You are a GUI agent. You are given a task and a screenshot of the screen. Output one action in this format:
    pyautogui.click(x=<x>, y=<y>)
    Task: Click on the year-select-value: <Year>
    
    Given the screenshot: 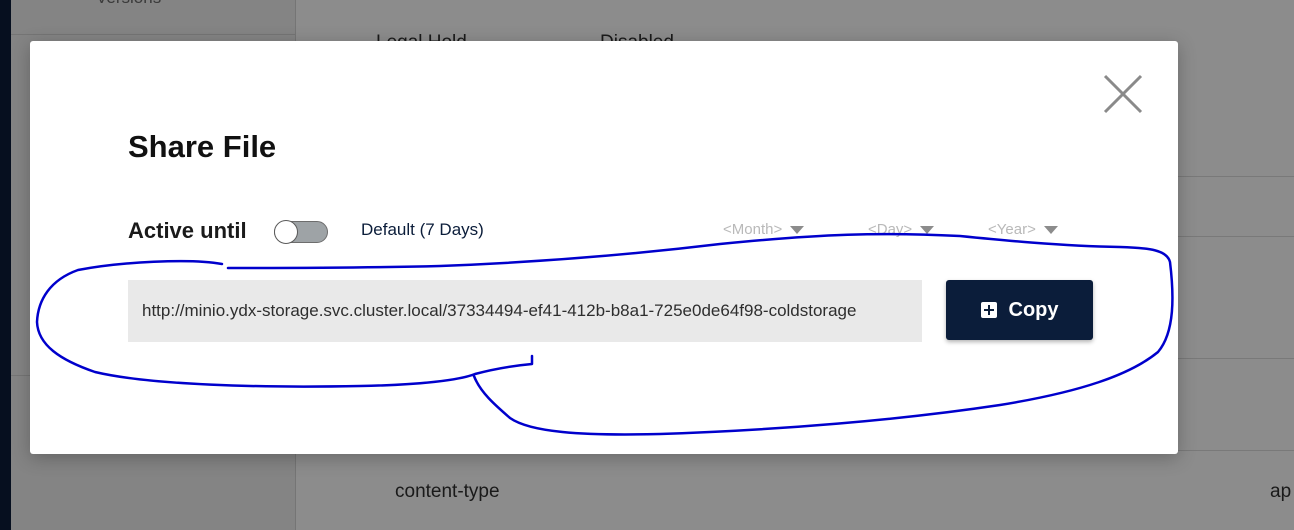 What is the action you would take?
    pyautogui.click(x=1012, y=229)
    